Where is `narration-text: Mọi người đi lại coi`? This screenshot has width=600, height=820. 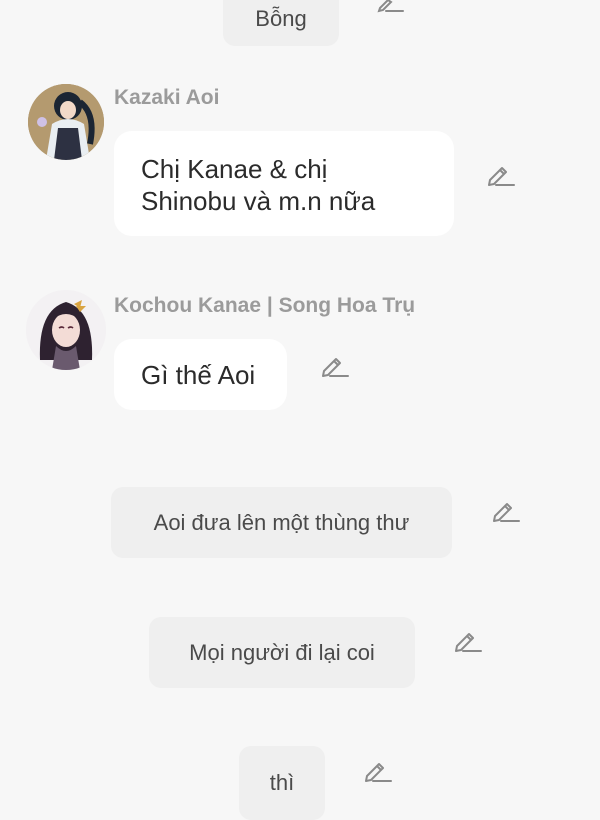 narration-text: Mọi người đi lại coi is located at coordinates (282, 652).